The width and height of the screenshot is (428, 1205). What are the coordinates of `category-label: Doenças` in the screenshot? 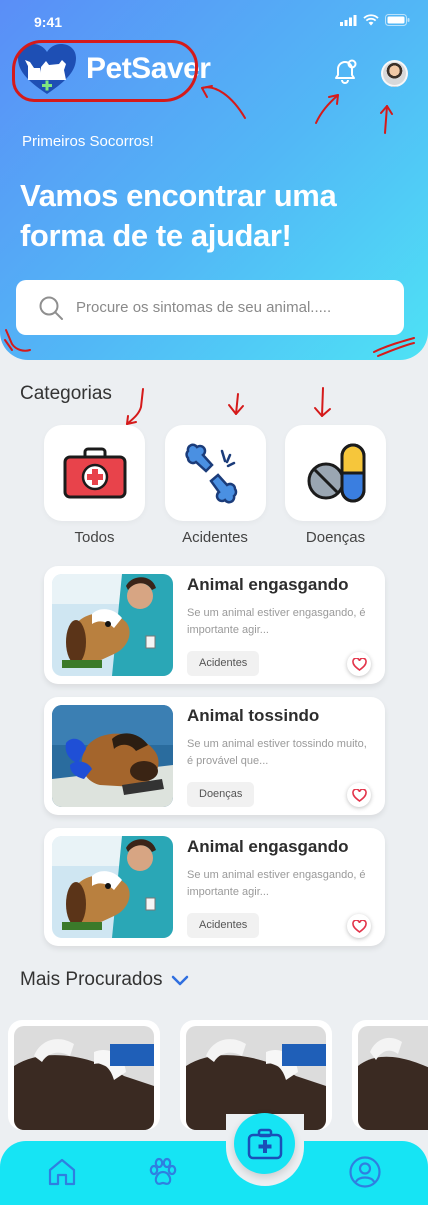 It's located at (335, 537).